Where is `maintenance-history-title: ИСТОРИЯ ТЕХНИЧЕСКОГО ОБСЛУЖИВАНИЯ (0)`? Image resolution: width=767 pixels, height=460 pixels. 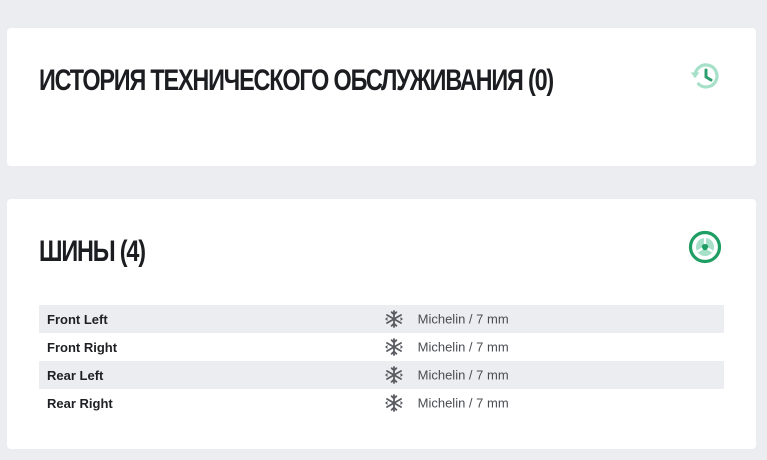
maintenance-history-title: ИСТОРИЯ ТЕХНИЧЕСКОГО ОБСЛУЖИВАНИЯ (0) is located at coordinates (296, 80).